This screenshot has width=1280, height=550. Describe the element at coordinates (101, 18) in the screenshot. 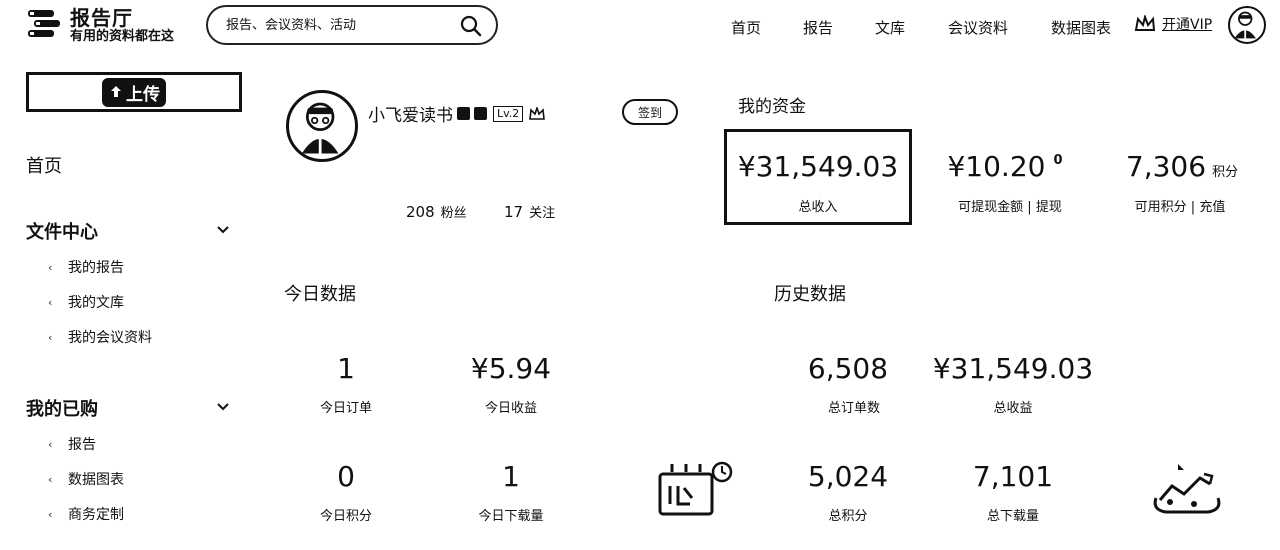

I see `logo-title: 报告厅` at that location.